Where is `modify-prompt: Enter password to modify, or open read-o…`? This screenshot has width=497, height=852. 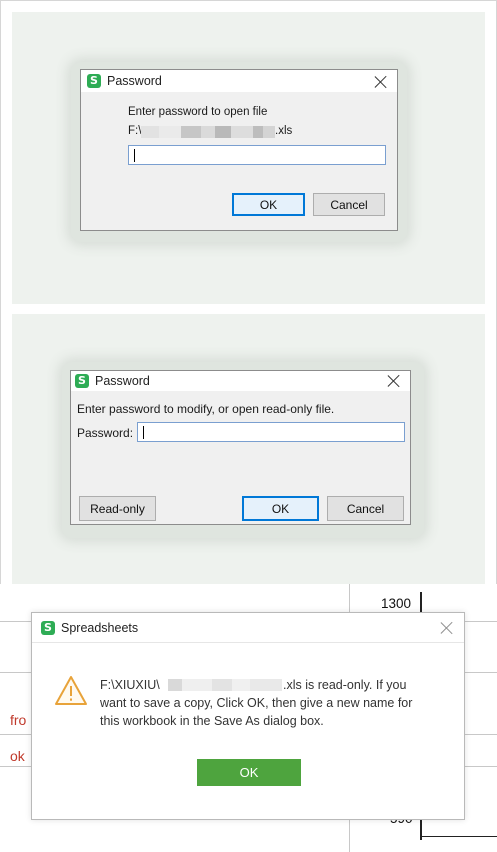
modify-prompt: Enter password to modify, or open read-o… is located at coordinates (206, 409).